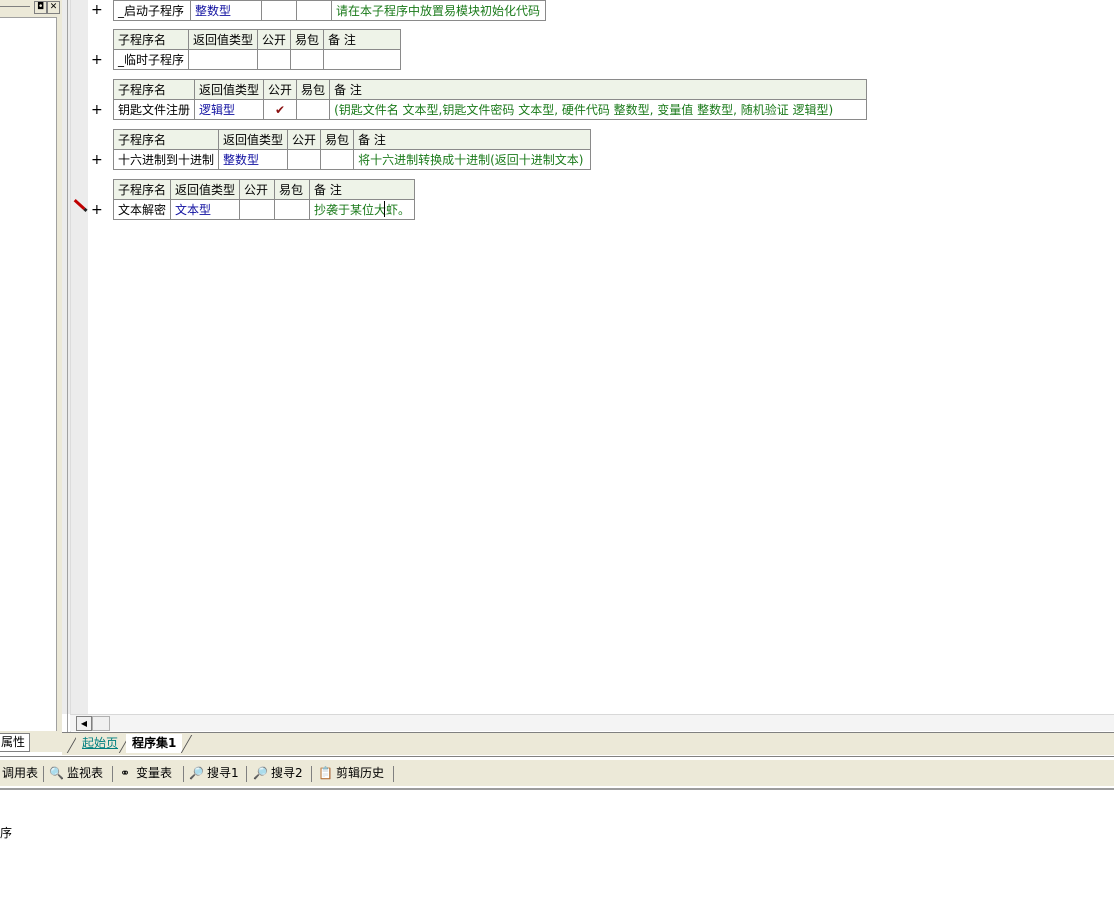 The image size is (1114, 914). I want to click on search1-icon: 🔎, so click(196, 773).